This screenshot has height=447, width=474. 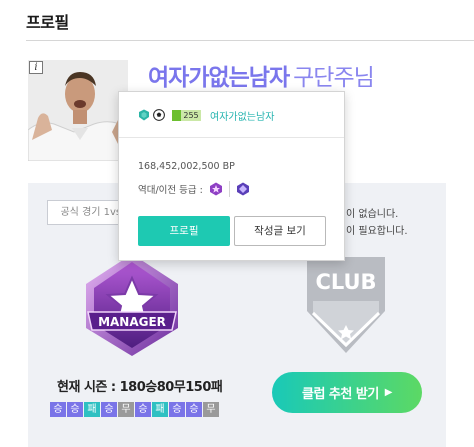 I want to click on club-recommend-button: 클럽 추천 받기 ▶, so click(x=347, y=392).